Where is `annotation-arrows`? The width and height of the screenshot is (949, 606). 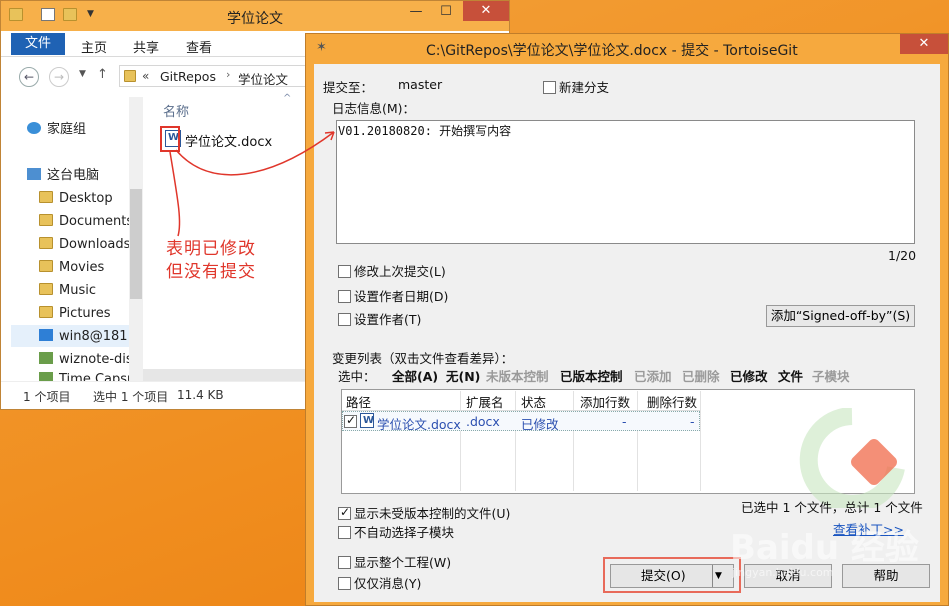
annotation-arrows is located at coordinates (252, 184).